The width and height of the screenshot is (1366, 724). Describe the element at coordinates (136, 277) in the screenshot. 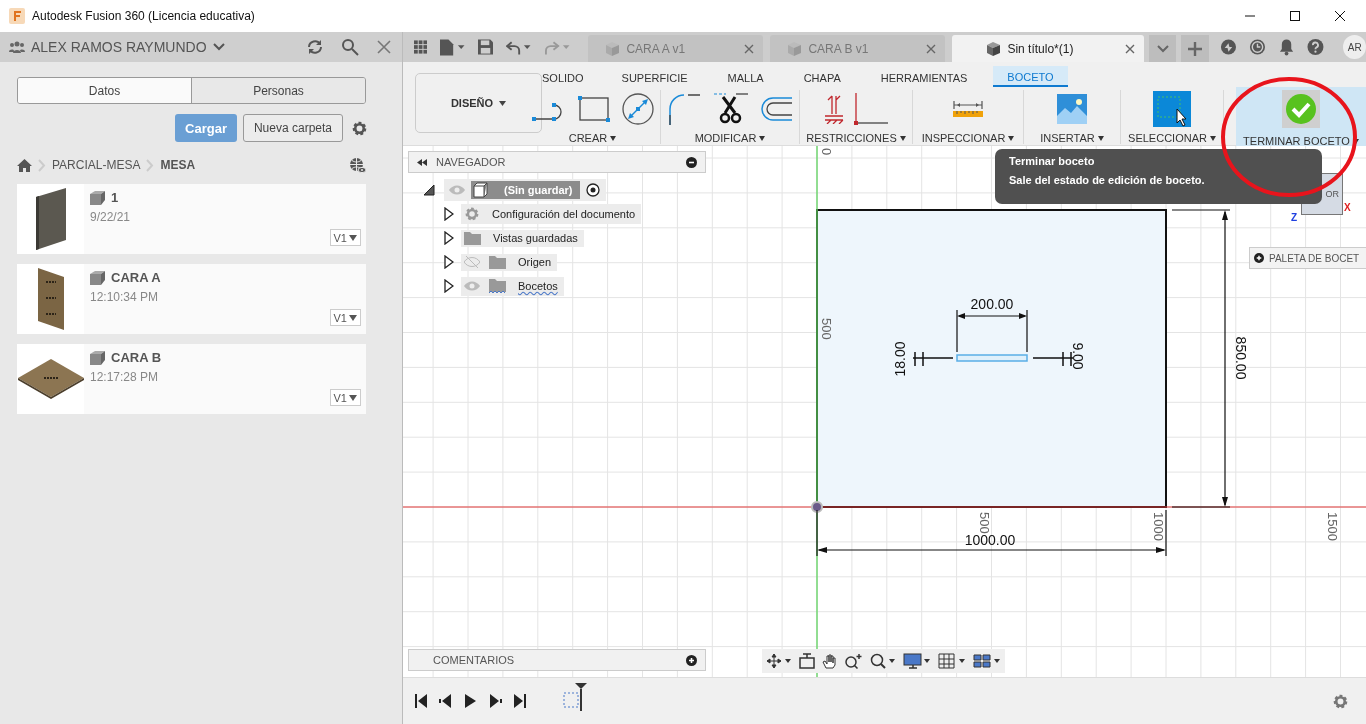

I see `file-name: CARA A` at that location.